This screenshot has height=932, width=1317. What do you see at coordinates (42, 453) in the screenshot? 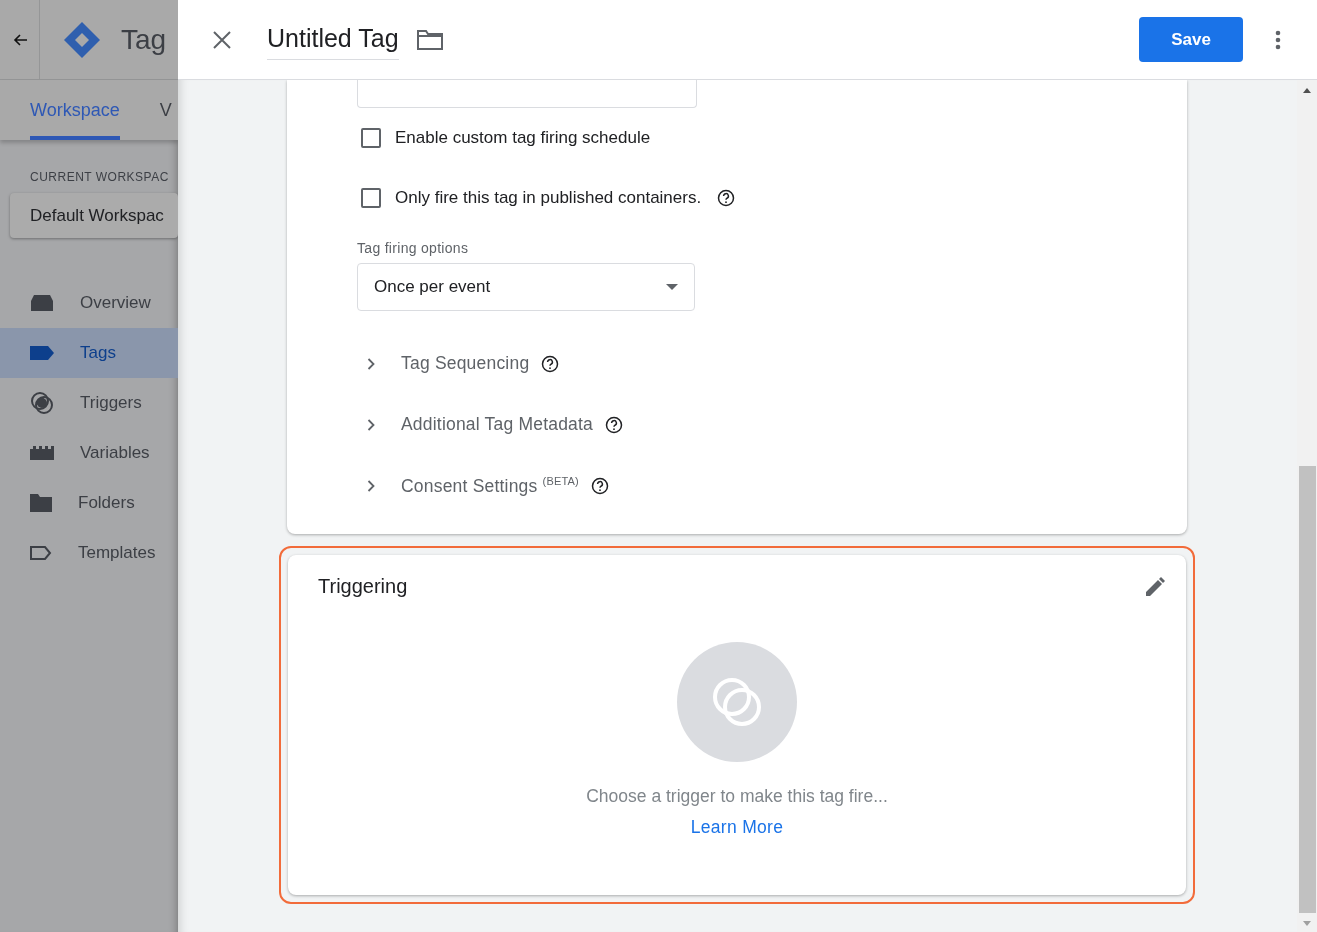
I see `blocks-icon` at bounding box center [42, 453].